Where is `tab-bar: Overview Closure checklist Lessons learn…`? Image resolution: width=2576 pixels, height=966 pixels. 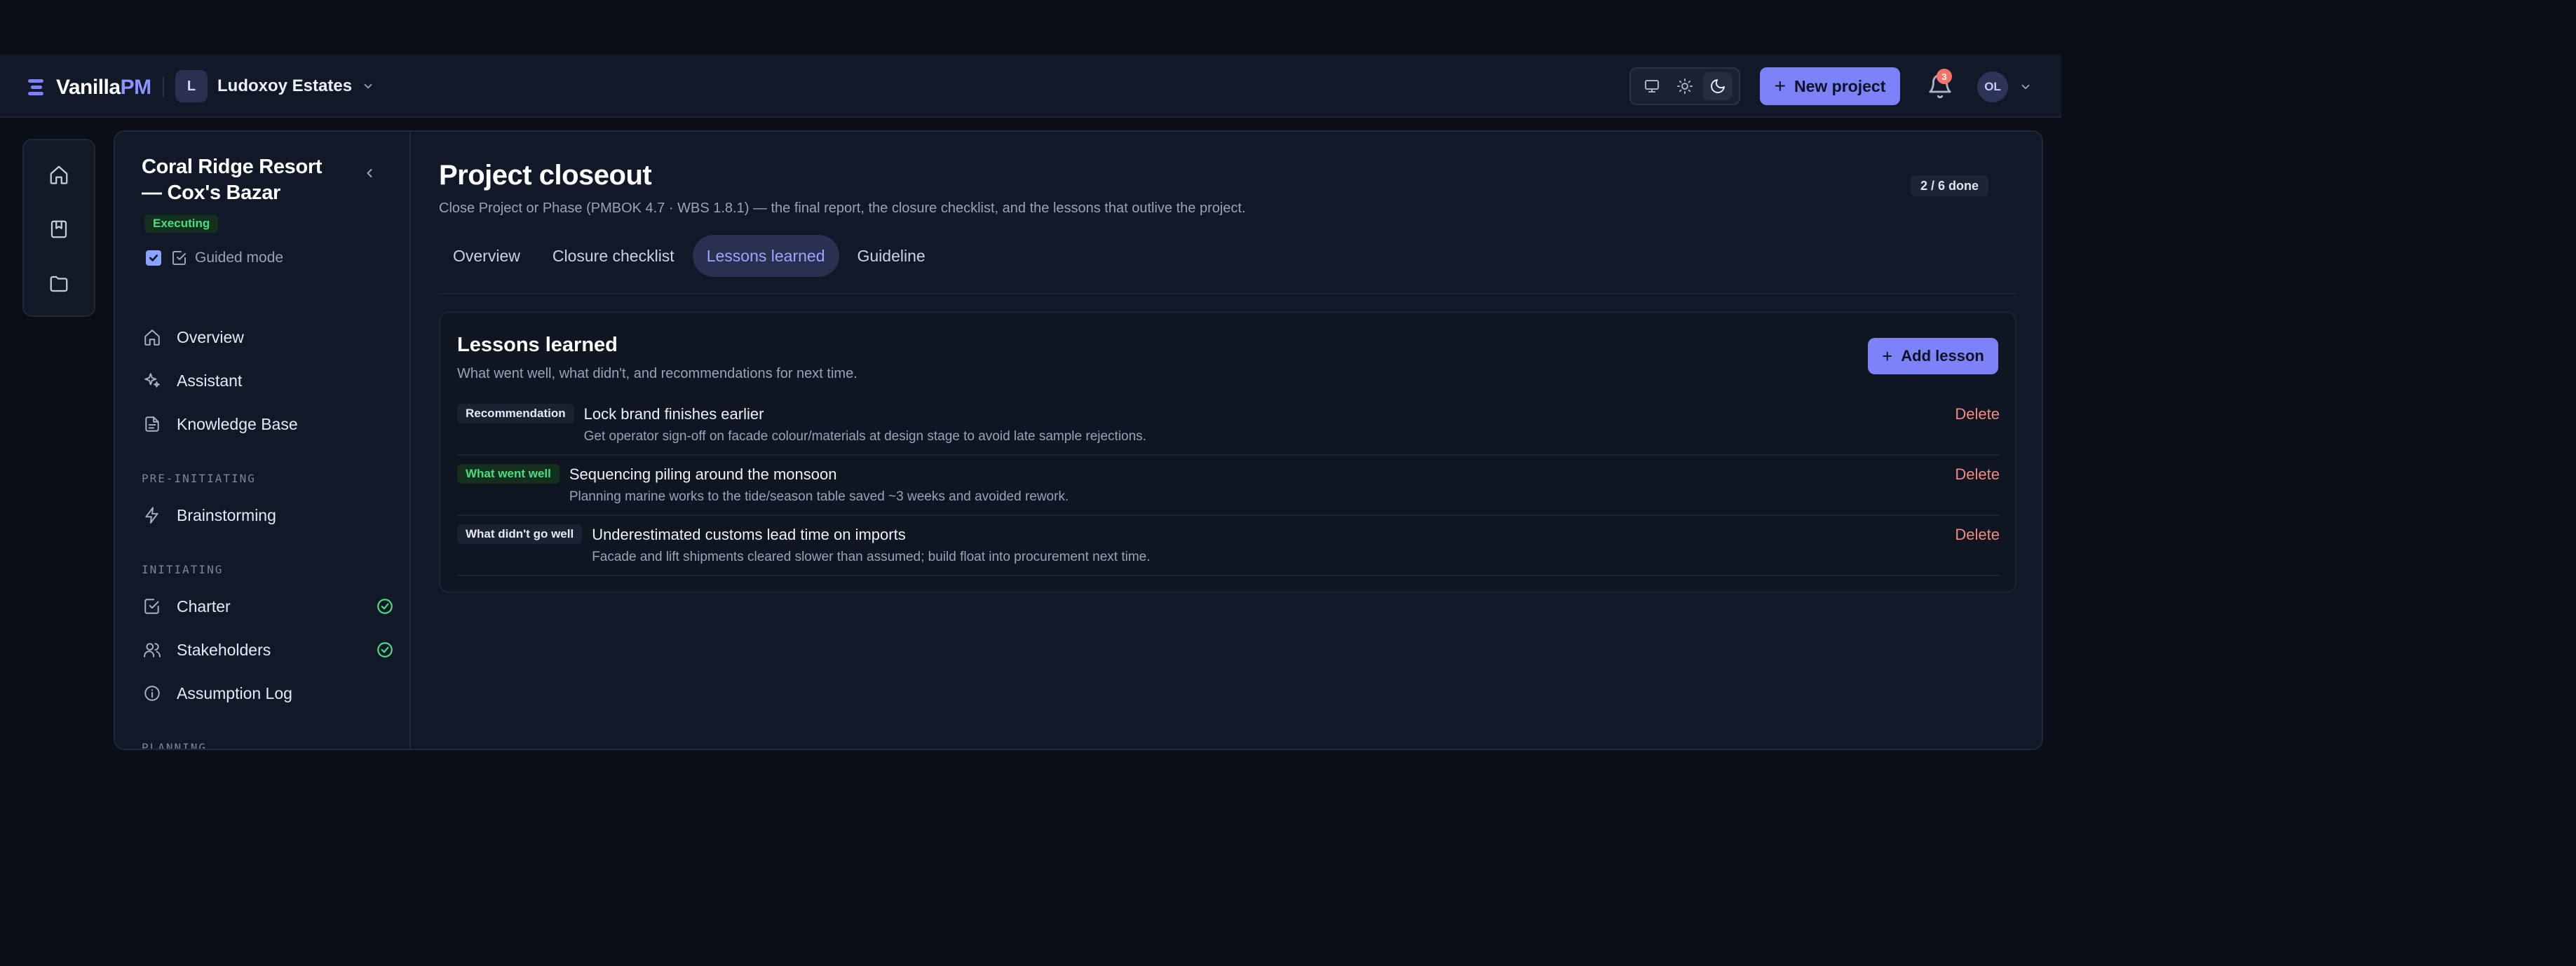 tab-bar: Overview Closure checklist Lessons learn… is located at coordinates (691, 256).